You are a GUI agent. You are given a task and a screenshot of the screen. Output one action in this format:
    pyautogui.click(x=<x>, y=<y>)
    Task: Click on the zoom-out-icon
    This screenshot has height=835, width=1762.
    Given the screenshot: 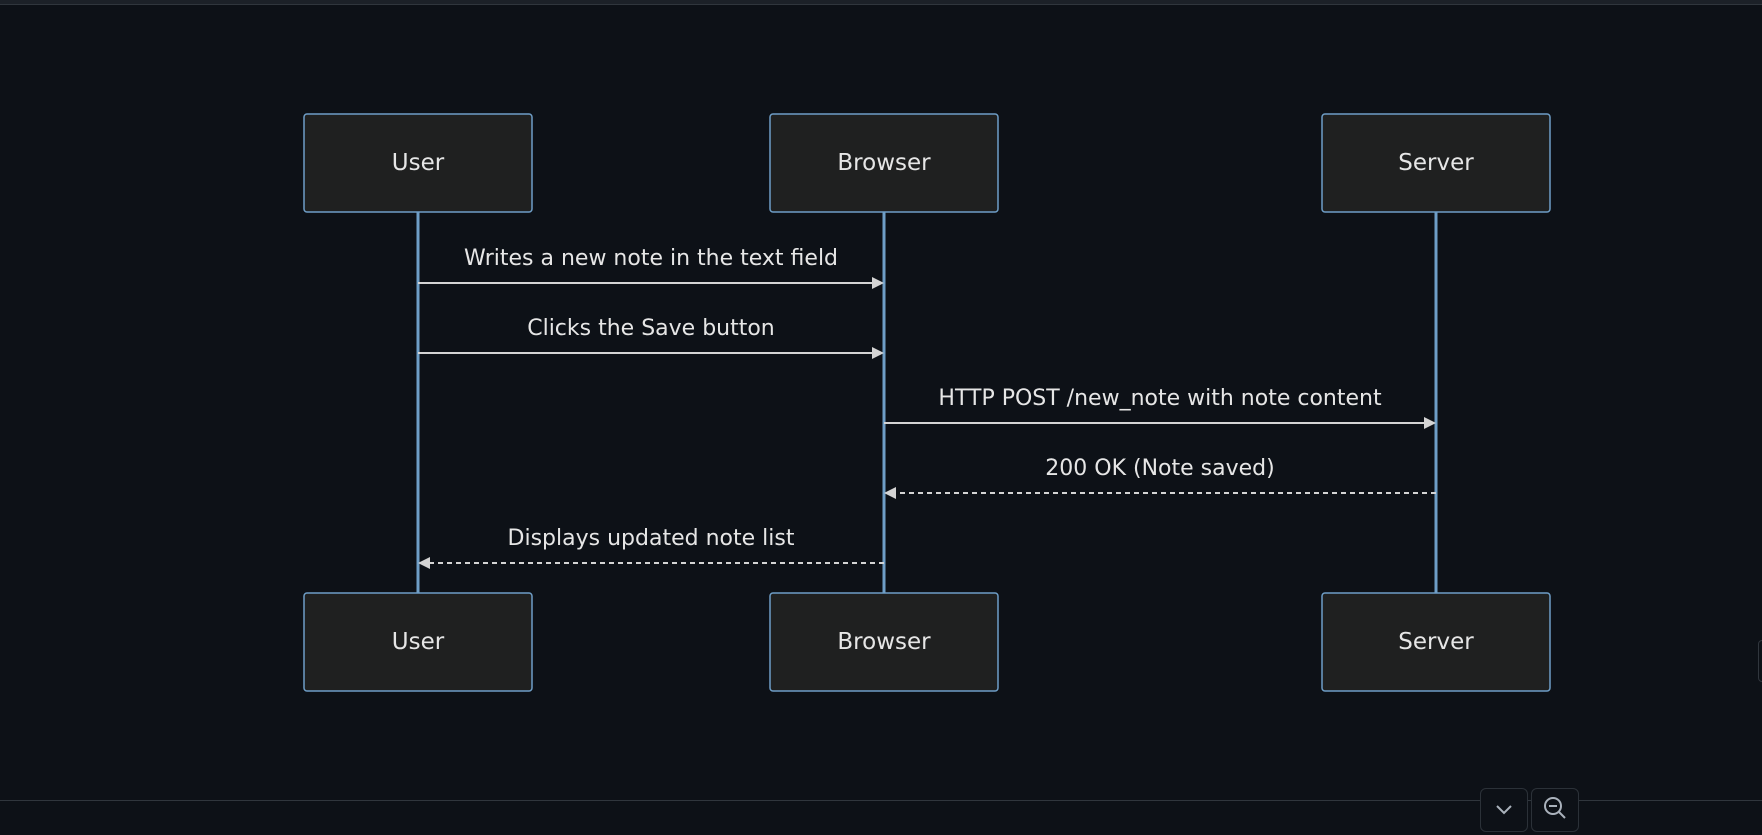 What is the action you would take?
    pyautogui.click(x=1555, y=810)
    